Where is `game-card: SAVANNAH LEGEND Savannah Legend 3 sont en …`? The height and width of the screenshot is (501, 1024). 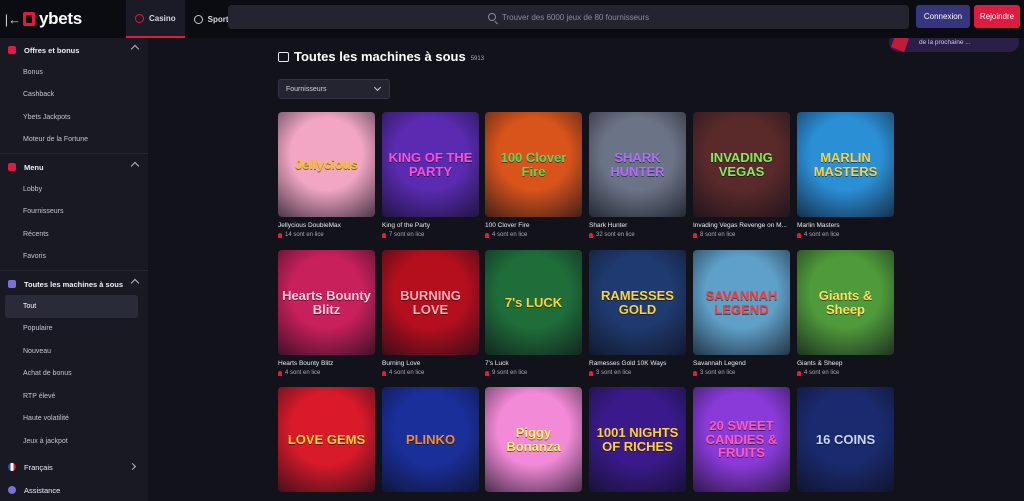 game-card: SAVANNAH LEGEND Savannah Legend 3 sont en … is located at coordinates (741, 313).